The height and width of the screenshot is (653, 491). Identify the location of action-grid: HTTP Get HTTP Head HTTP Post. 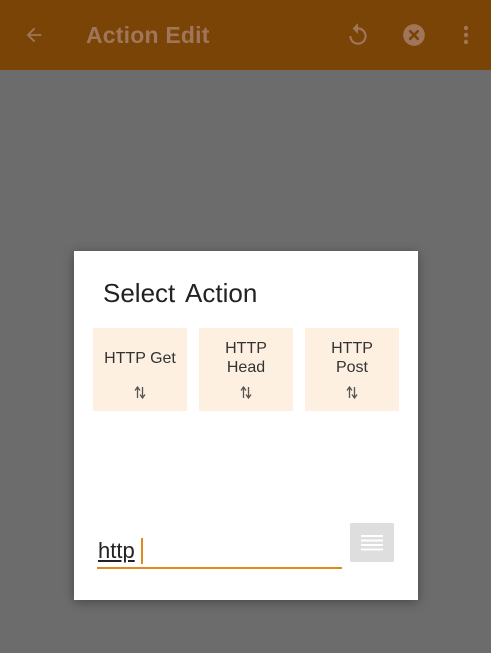
(246, 369).